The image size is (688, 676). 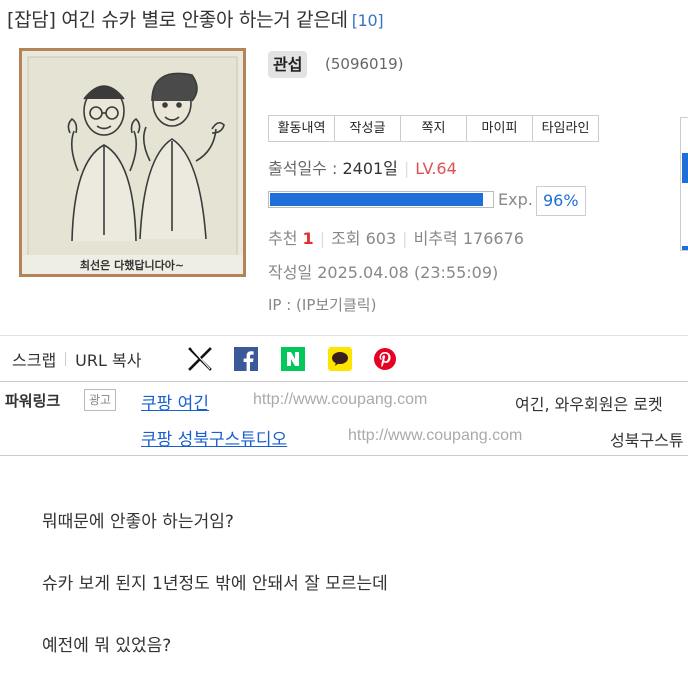 What do you see at coordinates (322, 304) in the screenshot?
I see `ip-link: IP : (IP보기클릭)` at bounding box center [322, 304].